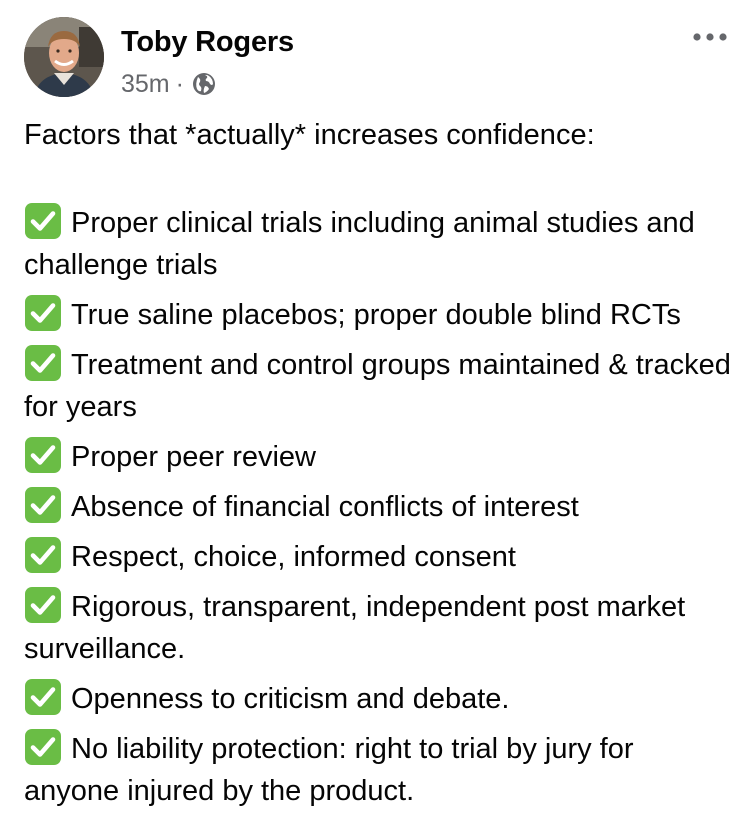 The image size is (750, 827). I want to click on checklist-item-text: Respect, choice, informed consent, so click(293, 557).